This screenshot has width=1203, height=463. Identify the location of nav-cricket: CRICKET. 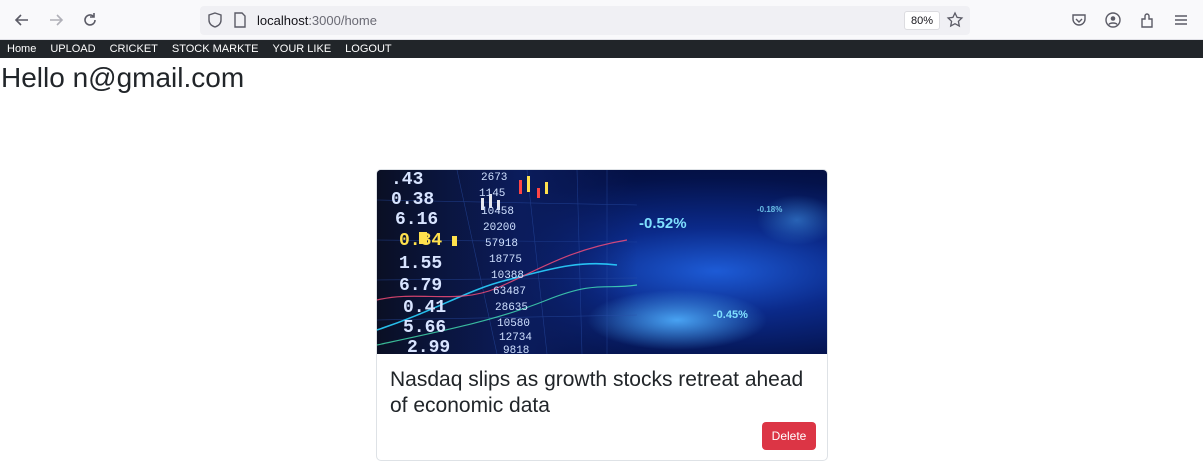
(134, 49).